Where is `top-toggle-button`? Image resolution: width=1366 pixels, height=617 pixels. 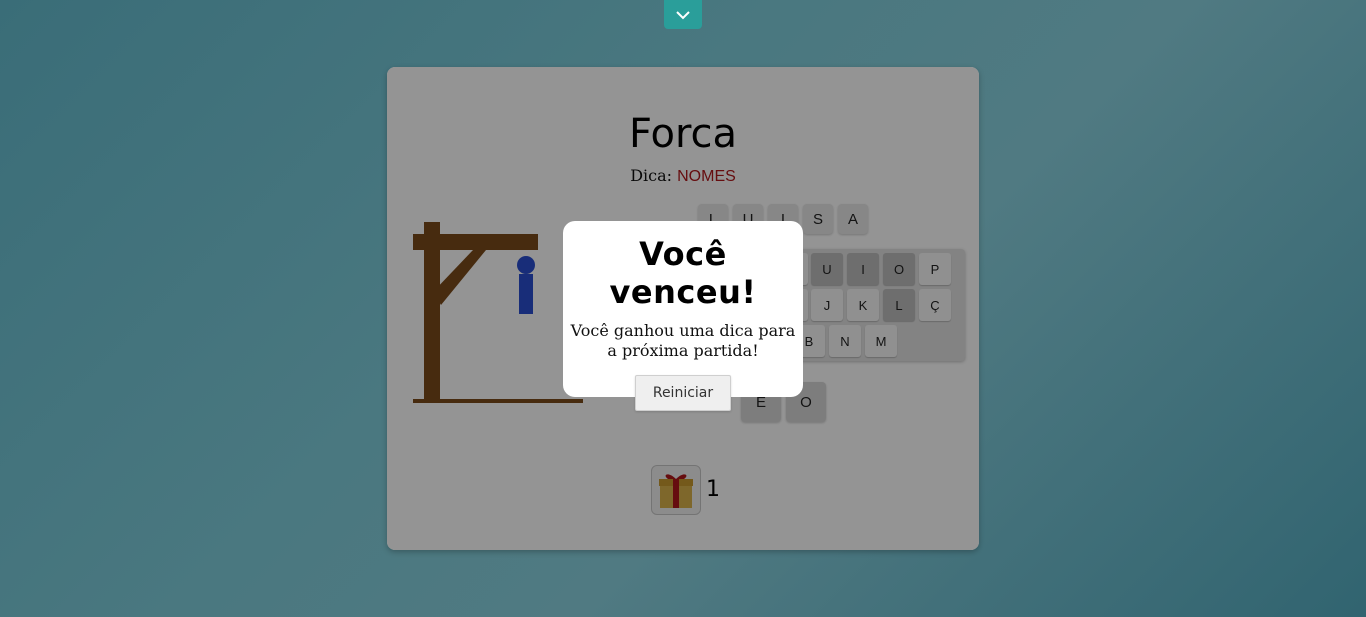 top-toggle-button is located at coordinates (683, 14).